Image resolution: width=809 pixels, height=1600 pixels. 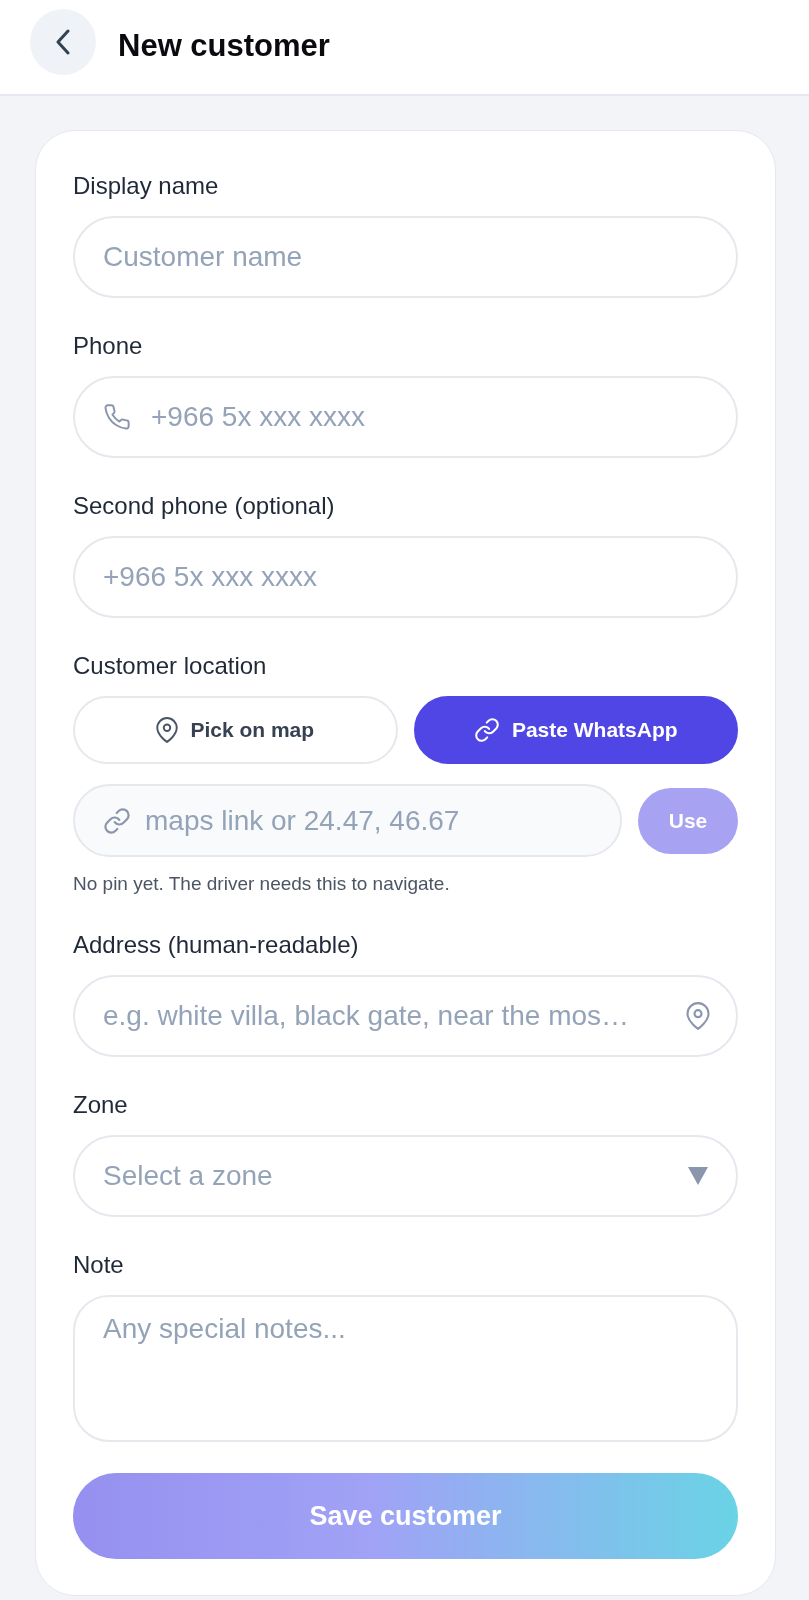 I want to click on maps-link-field: maps link or 24.47, 46.67, so click(x=347, y=820).